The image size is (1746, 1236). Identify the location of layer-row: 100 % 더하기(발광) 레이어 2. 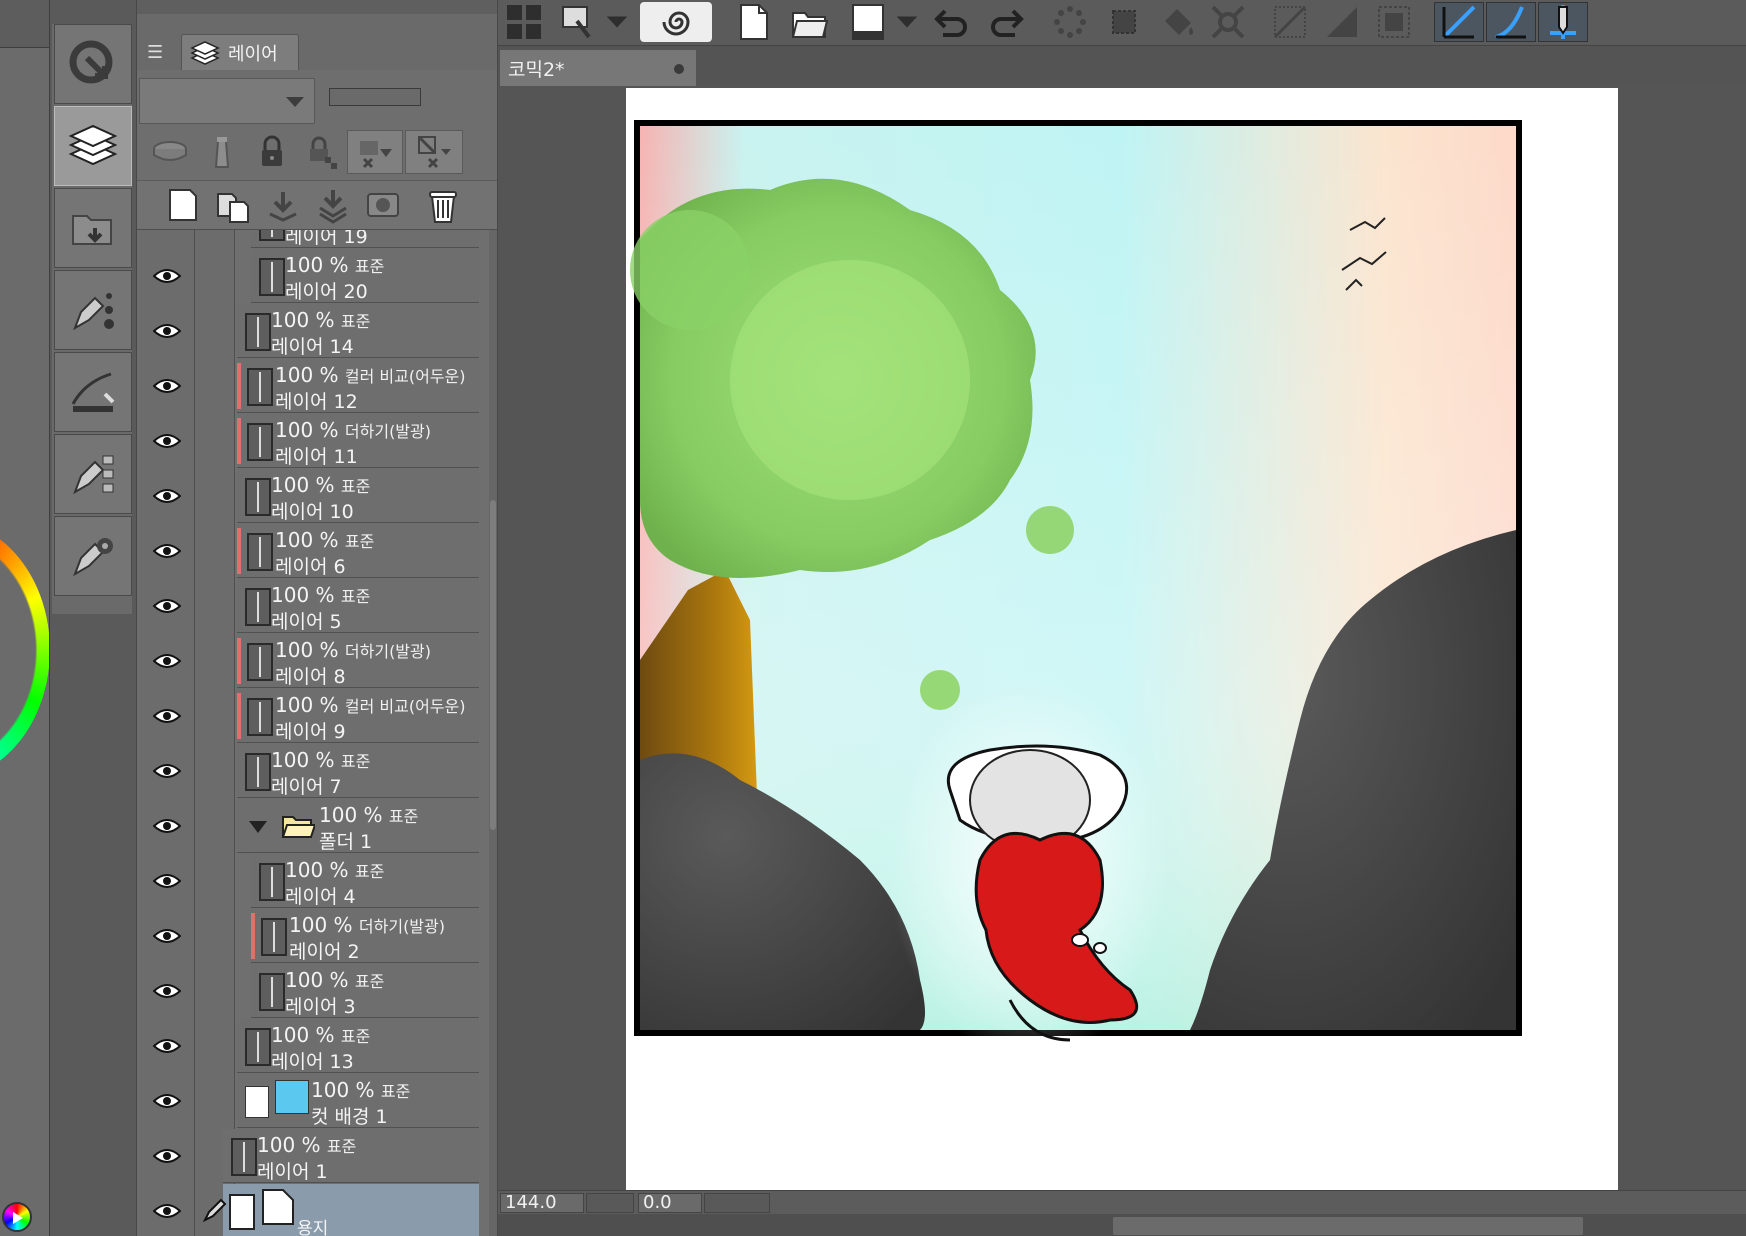
(365, 936).